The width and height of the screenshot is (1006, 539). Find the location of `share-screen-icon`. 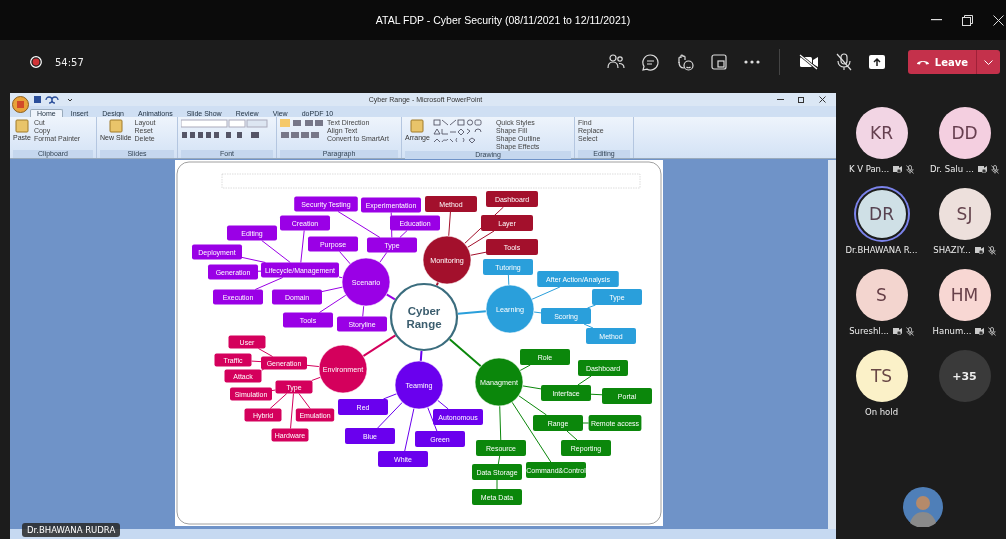

share-screen-icon is located at coordinates (876, 62).